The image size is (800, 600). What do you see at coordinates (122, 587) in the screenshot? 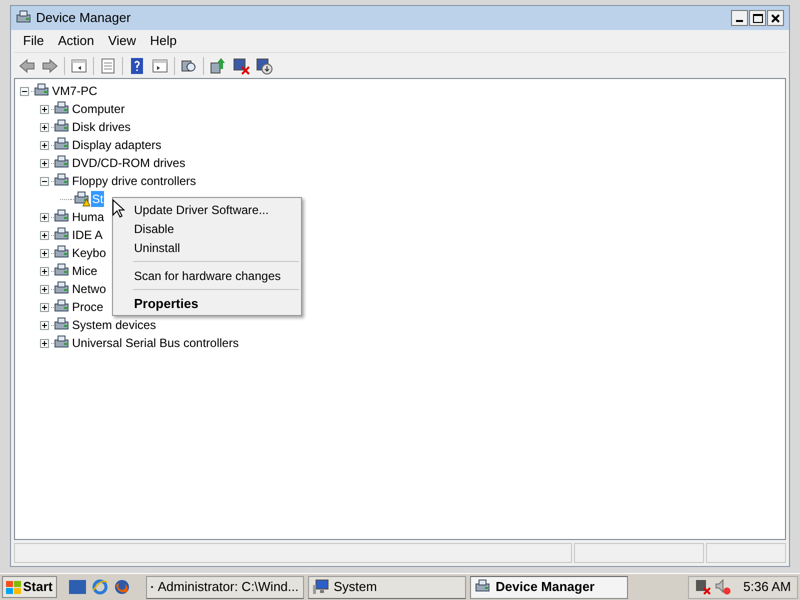
I see `firefox-icon` at bounding box center [122, 587].